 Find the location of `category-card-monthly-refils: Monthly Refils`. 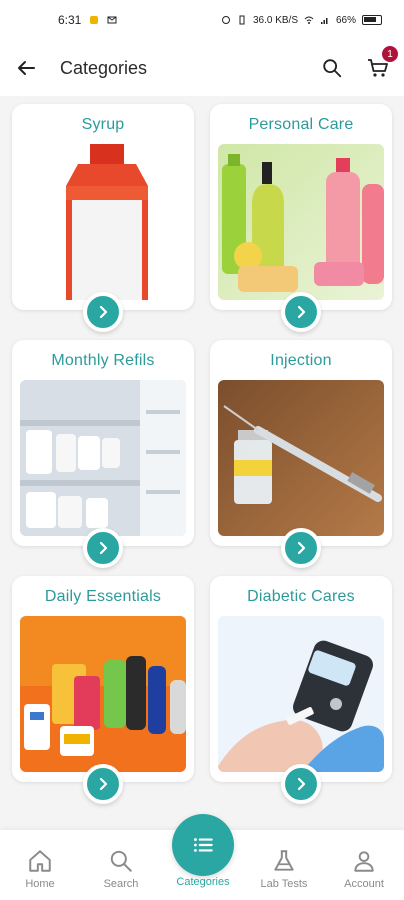

category-card-monthly-refils: Monthly Refils is located at coordinates (103, 454).